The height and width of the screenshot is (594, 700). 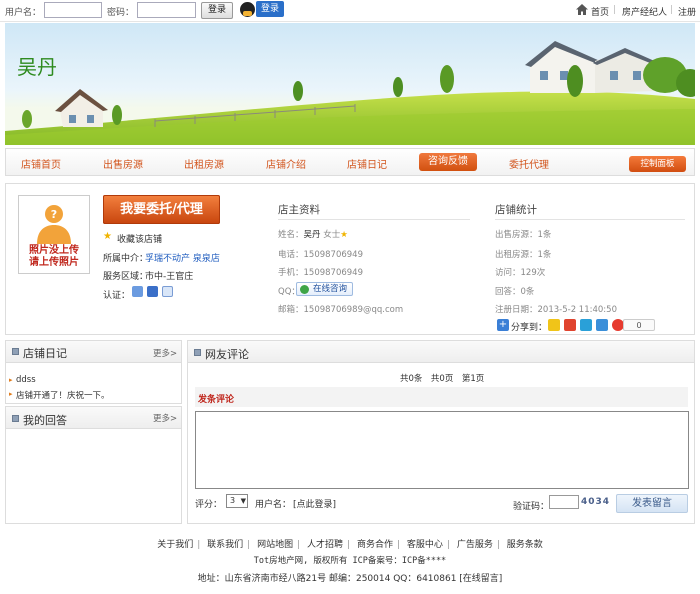 What do you see at coordinates (332, 235) in the screenshot?
I see `owner-gender: 女士` at bounding box center [332, 235].